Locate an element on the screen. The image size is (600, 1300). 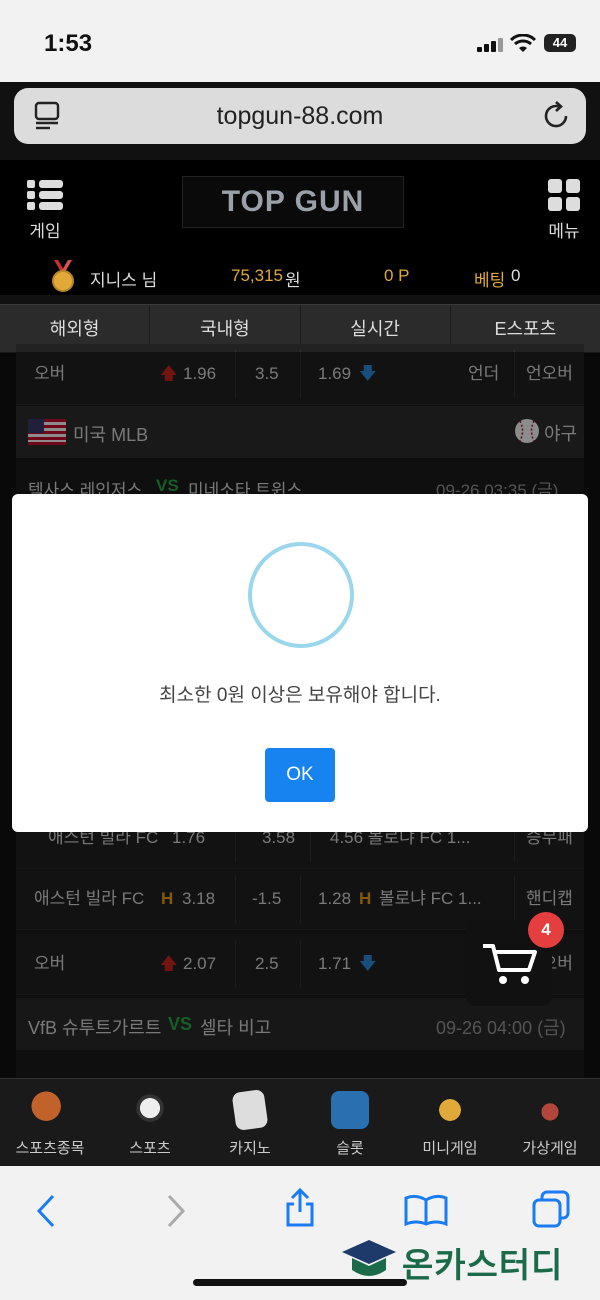
watermark-text: 온카스터디 is located at coordinates (483, 1266).